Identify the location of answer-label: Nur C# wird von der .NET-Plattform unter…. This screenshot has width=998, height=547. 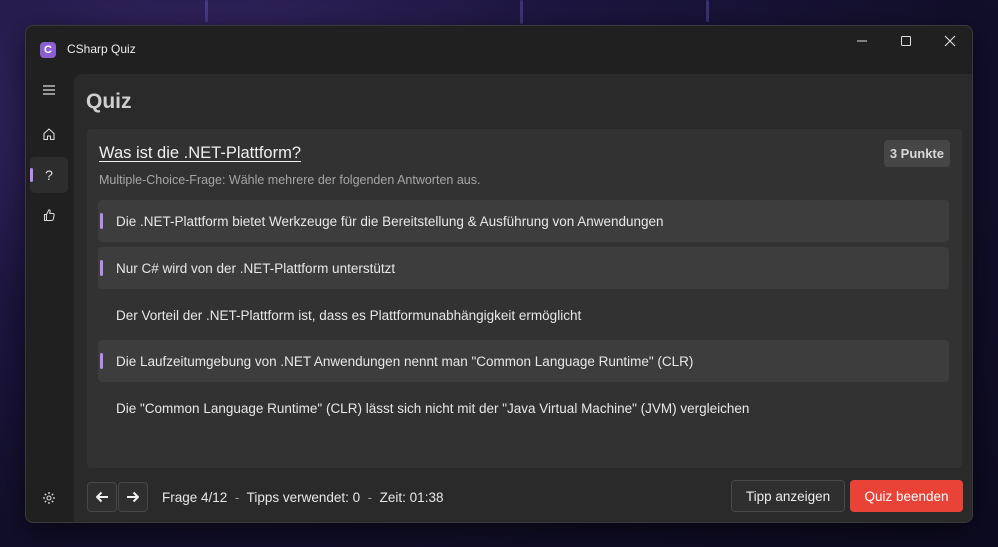
(256, 268).